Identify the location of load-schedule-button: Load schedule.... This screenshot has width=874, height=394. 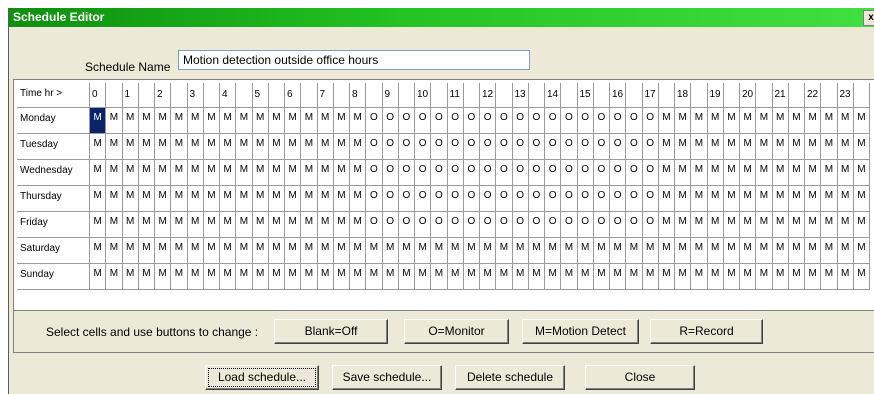
(262, 377).